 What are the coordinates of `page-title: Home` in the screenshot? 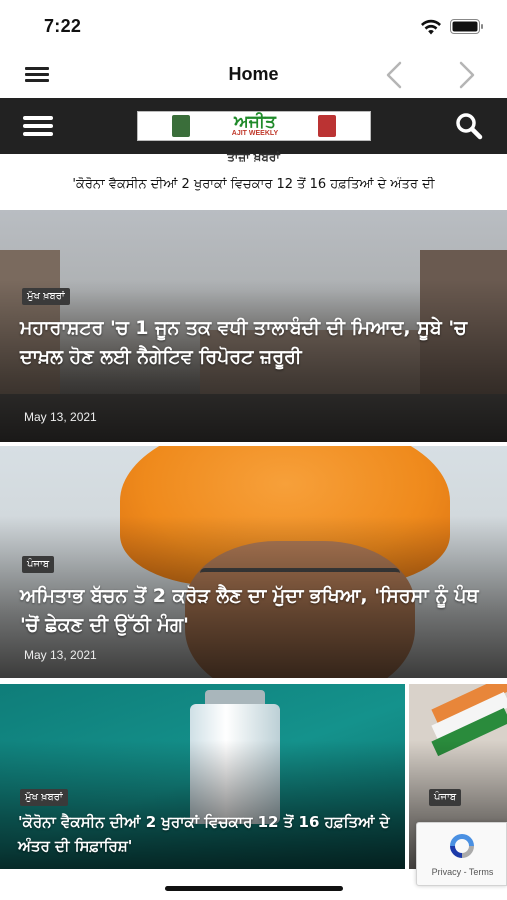 It's located at (253, 74).